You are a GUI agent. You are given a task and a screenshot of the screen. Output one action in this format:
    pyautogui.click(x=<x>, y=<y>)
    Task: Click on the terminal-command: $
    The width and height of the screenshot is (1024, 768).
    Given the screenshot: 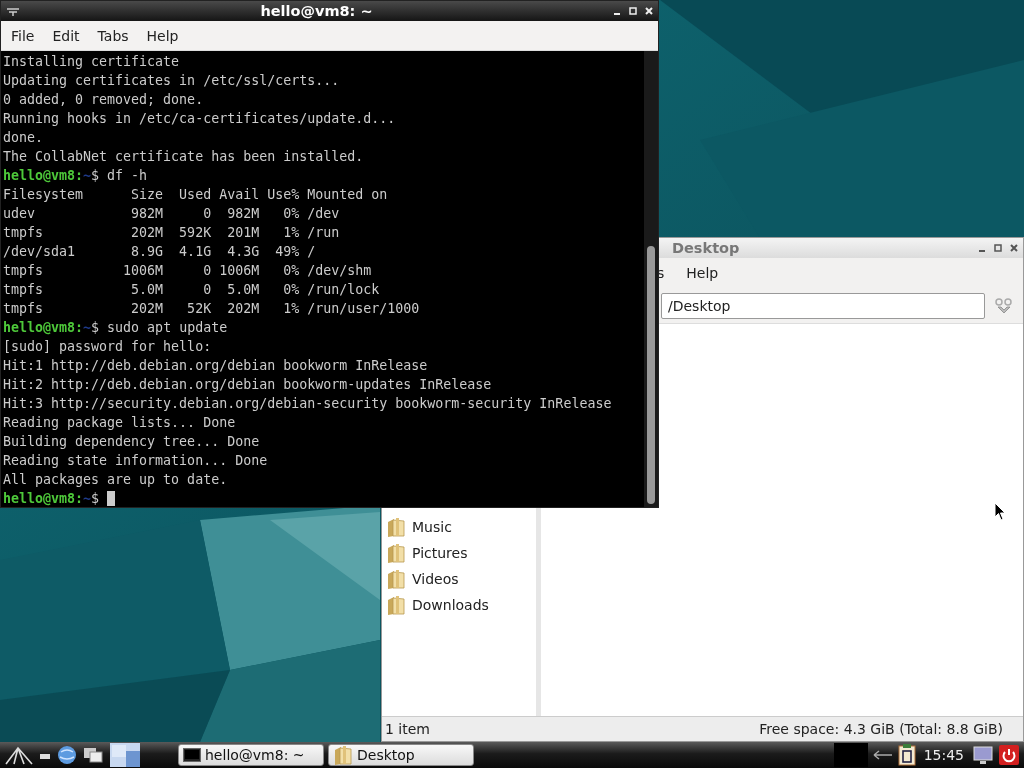 What is the action you would take?
    pyautogui.click(x=95, y=499)
    